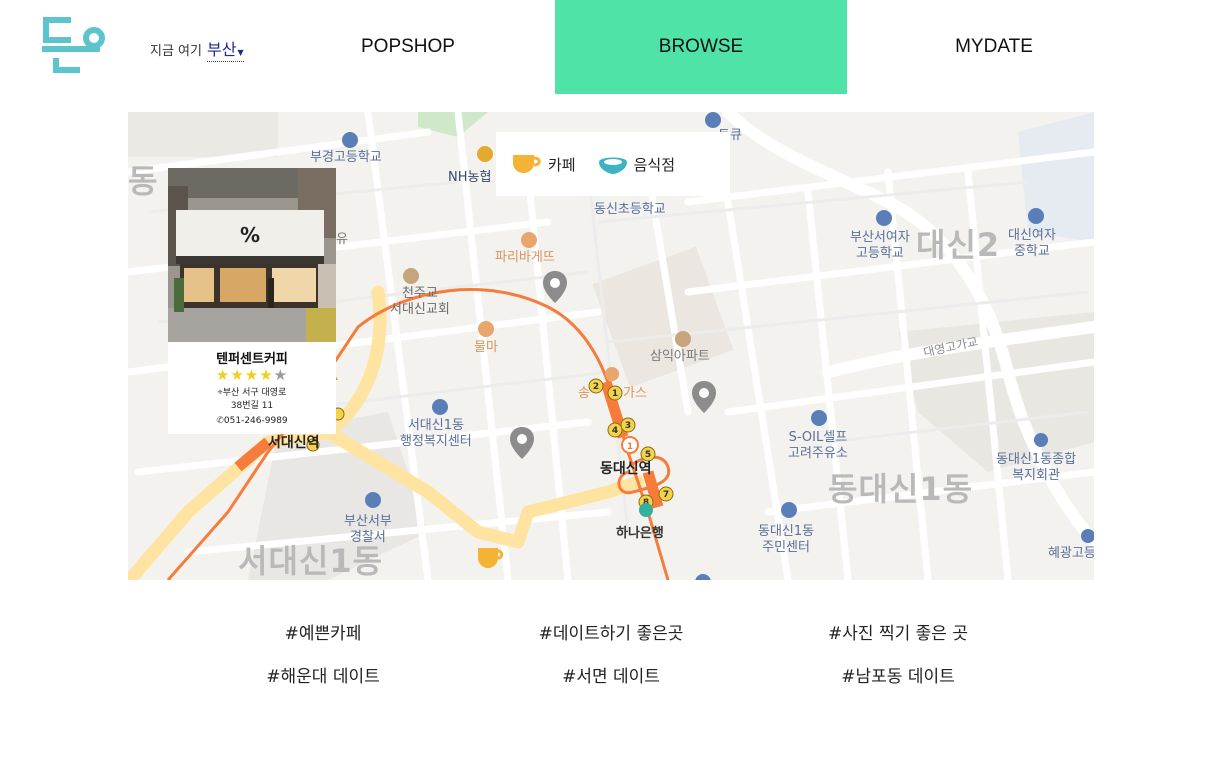 The image size is (1229, 761). Describe the element at coordinates (311, 561) in the screenshot. I see `district-label: 서대신1동` at that location.